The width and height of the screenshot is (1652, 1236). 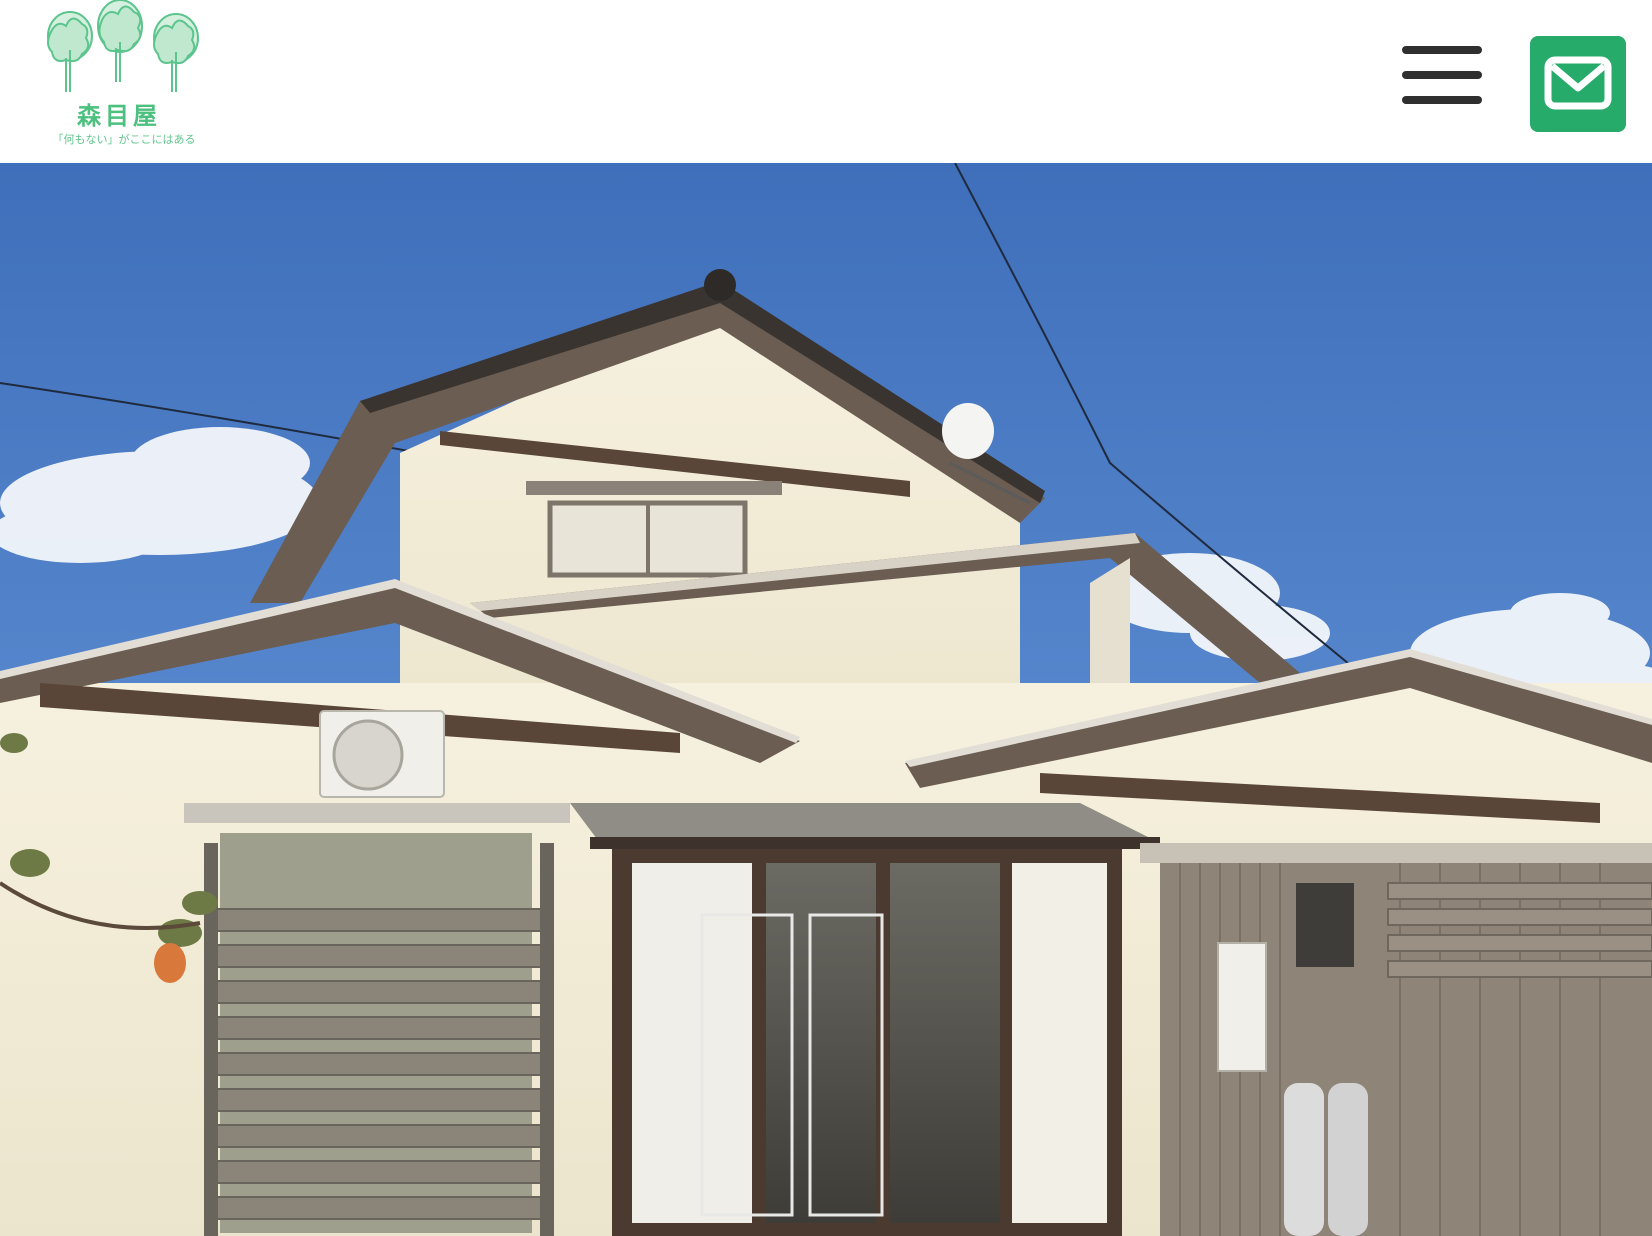 I want to click on hamburger-menu-icon, so click(x=1441, y=77).